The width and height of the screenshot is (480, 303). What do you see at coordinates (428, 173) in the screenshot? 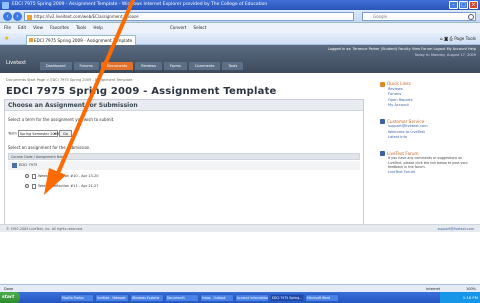
I see `forum-link: LiveText Forum` at bounding box center [428, 173].